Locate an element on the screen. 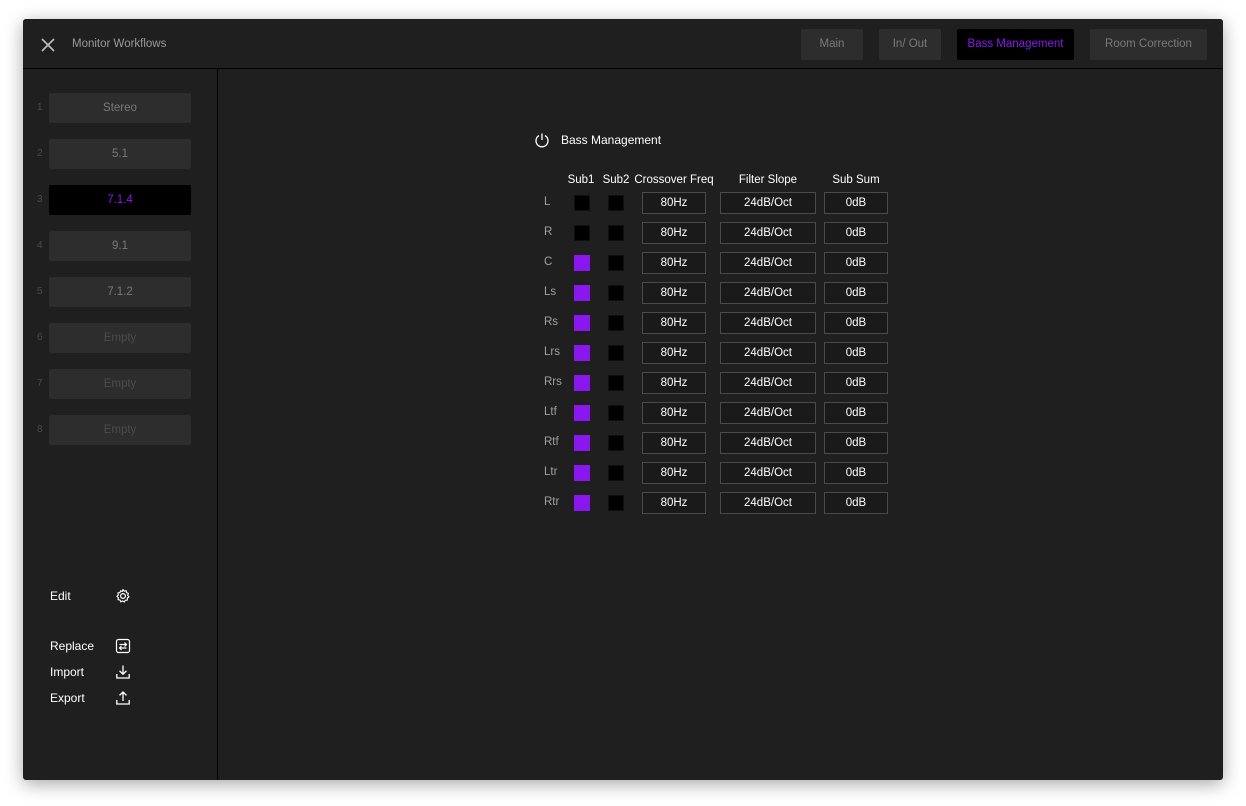 Image resolution: width=1246 pixels, height=806 pixels. tab-in-out: In/ Out is located at coordinates (910, 44).